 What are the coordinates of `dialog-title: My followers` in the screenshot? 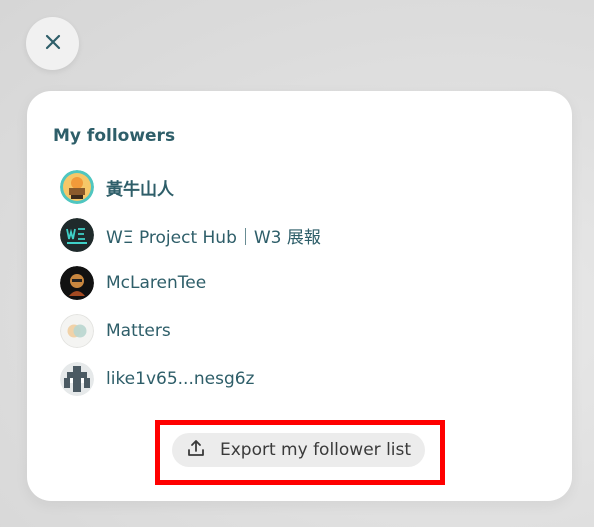 It's located at (114, 136).